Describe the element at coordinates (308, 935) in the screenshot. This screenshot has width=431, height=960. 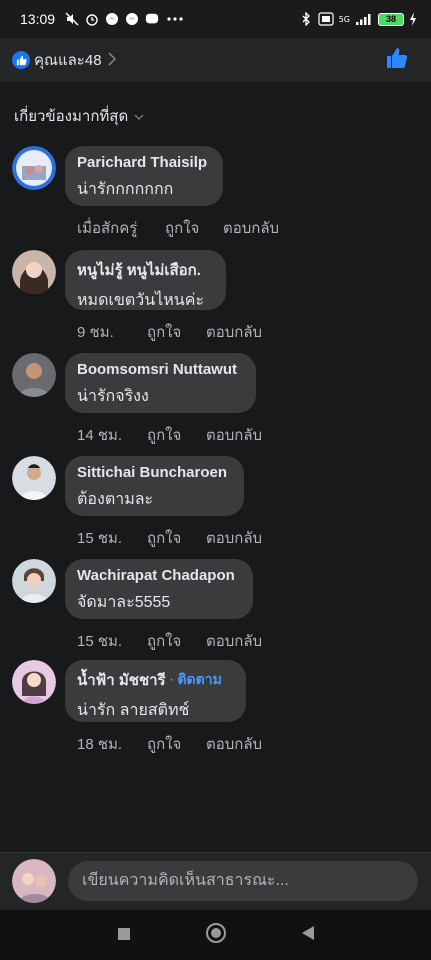
I see `back-button` at that location.